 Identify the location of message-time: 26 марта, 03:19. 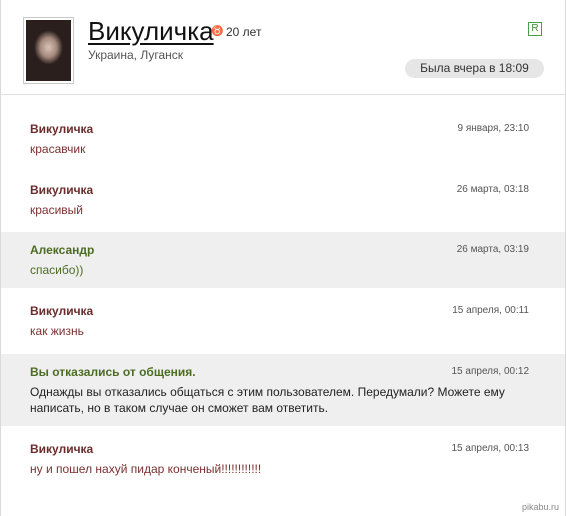
(492, 249).